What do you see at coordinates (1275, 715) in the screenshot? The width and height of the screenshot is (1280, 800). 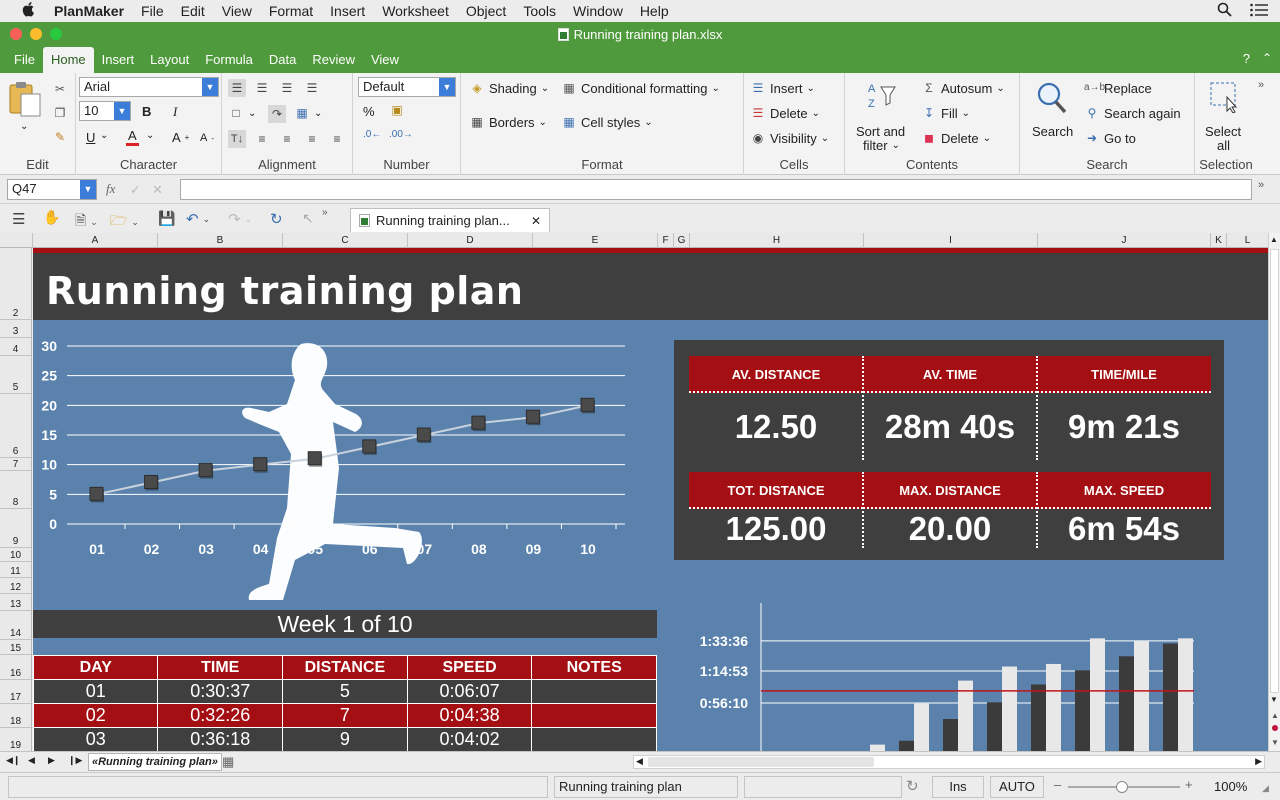 I see `previous-page-icon: ▲` at bounding box center [1275, 715].